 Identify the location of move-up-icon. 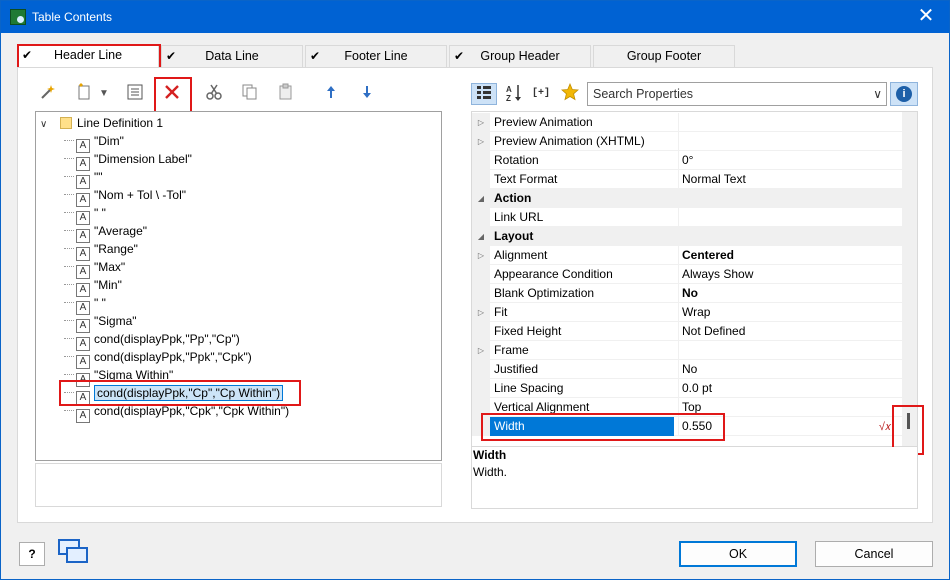
(331, 94).